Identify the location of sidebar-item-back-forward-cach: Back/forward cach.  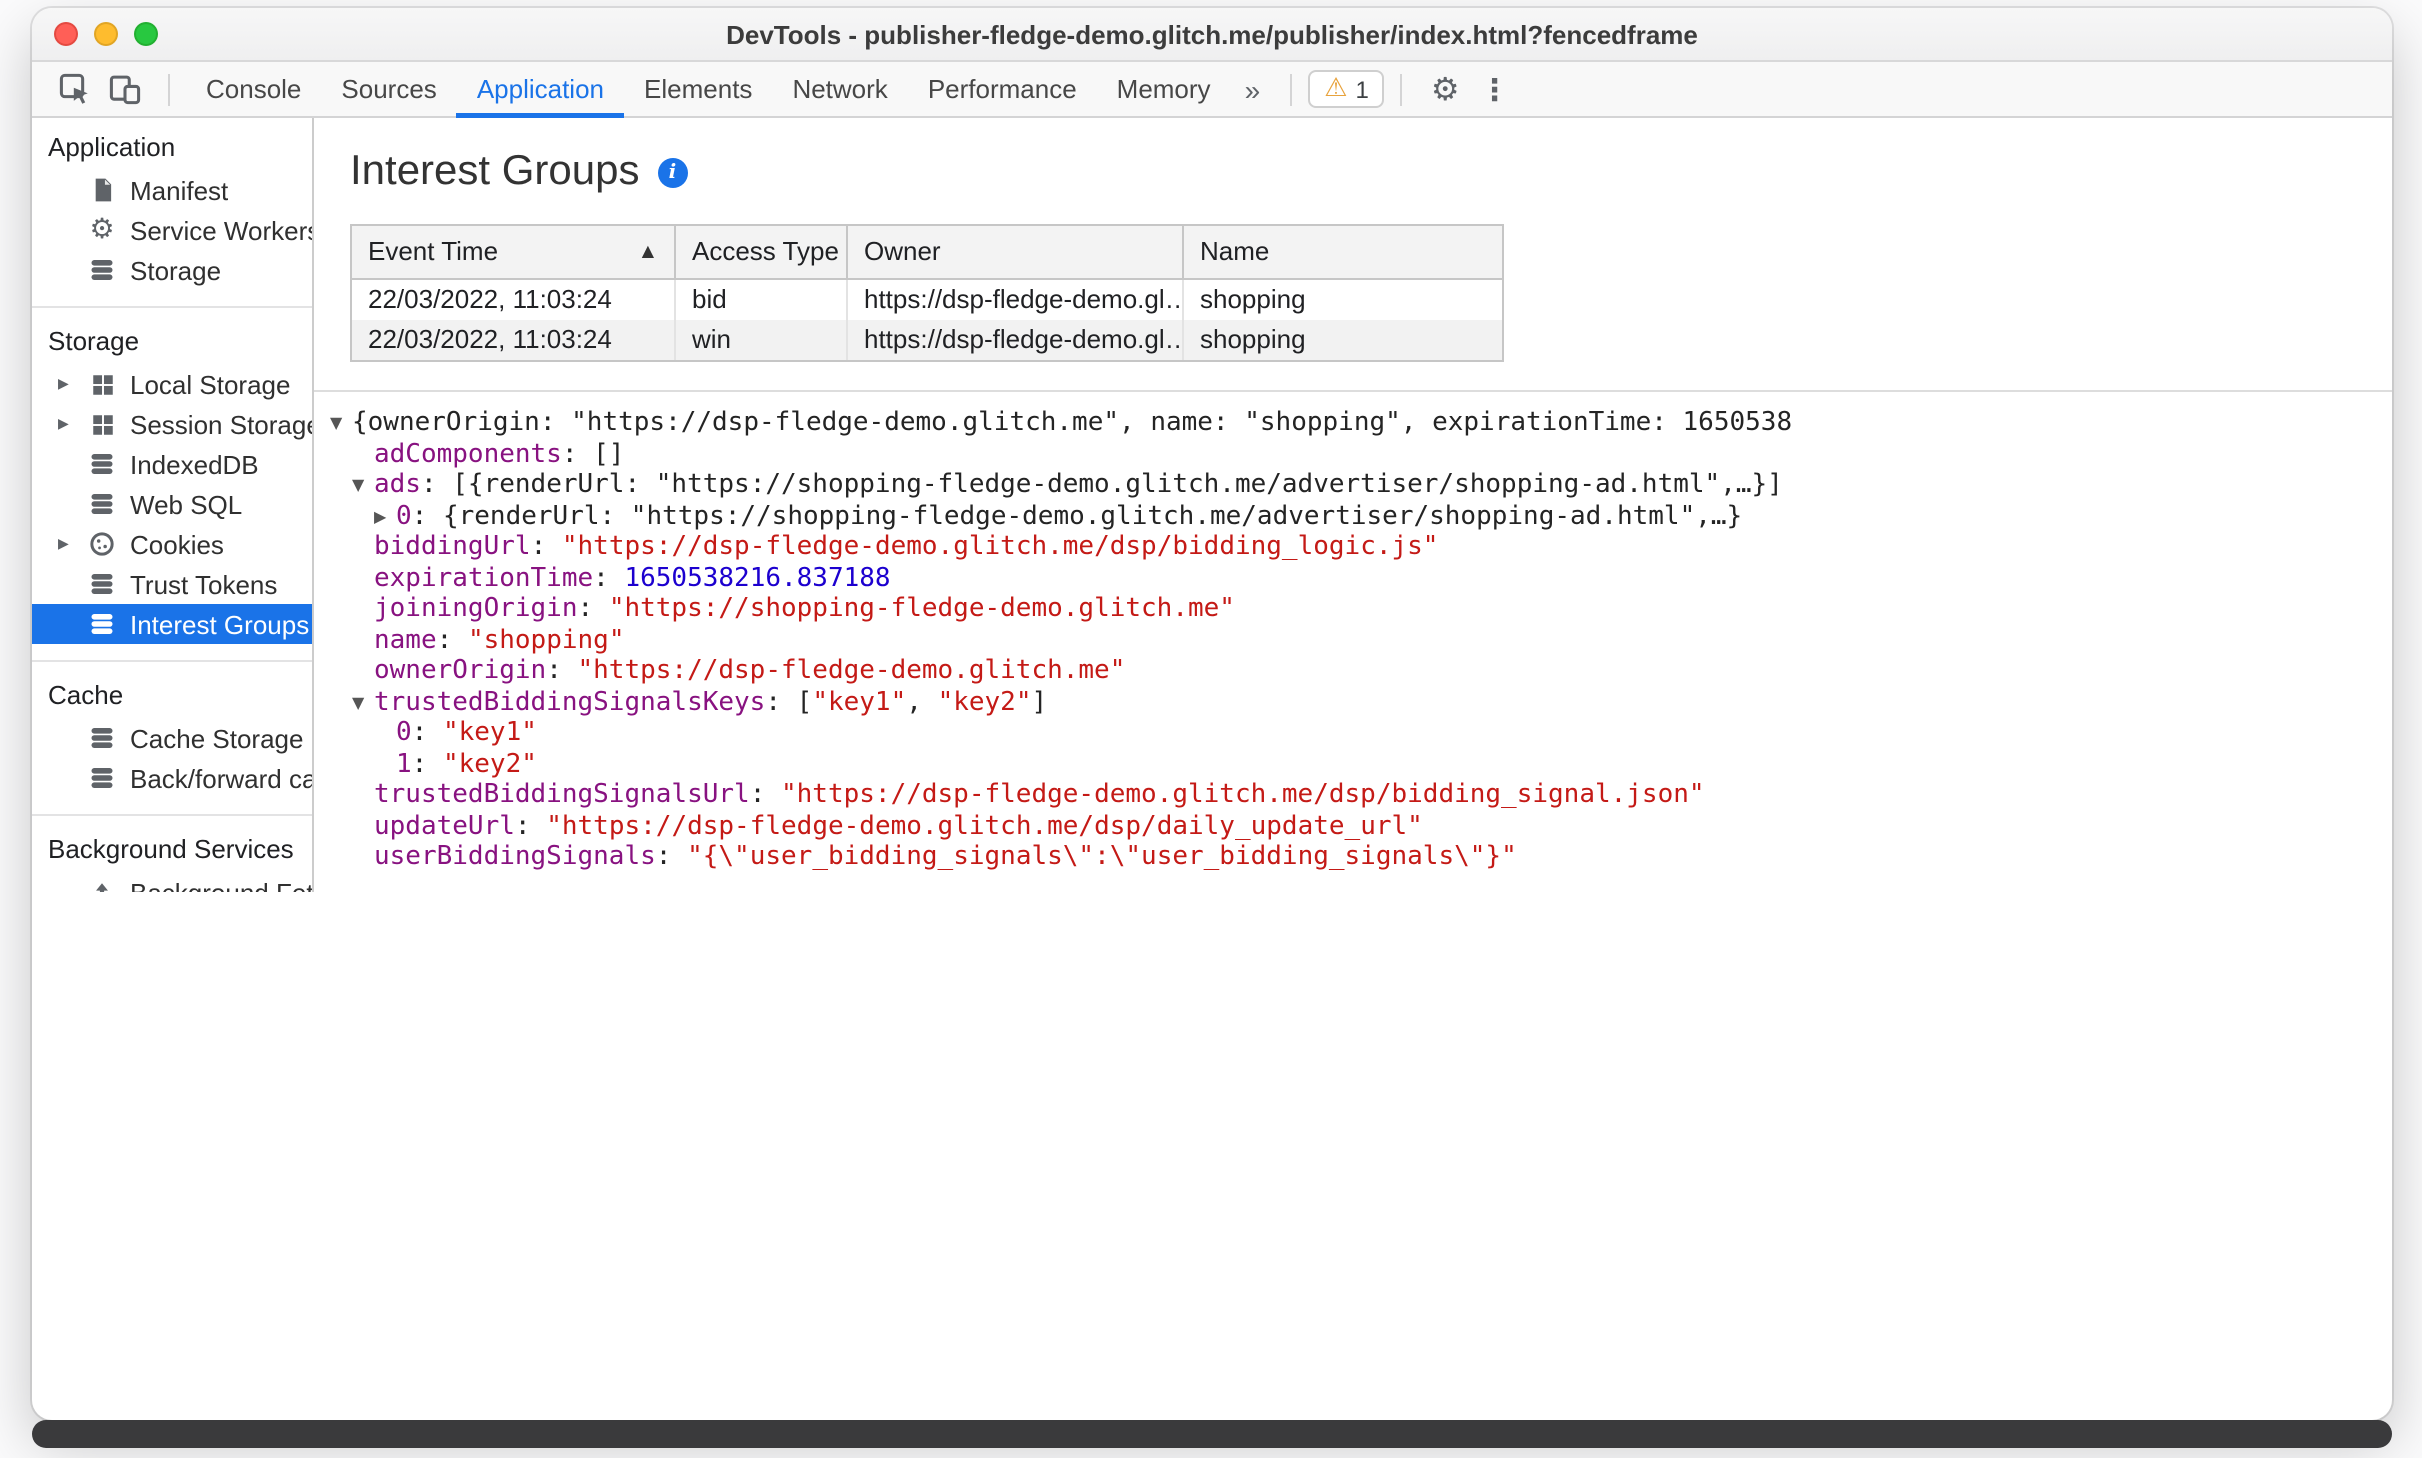
(172, 778).